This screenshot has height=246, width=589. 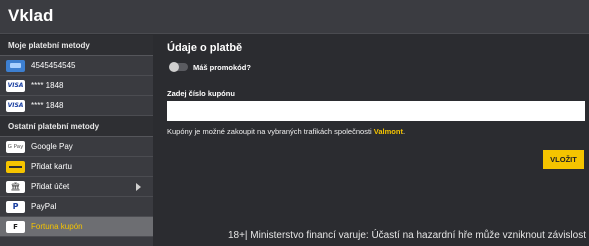 What do you see at coordinates (76, 187) in the screenshot?
I see `add-account-item: 🏛 Přidat účet` at bounding box center [76, 187].